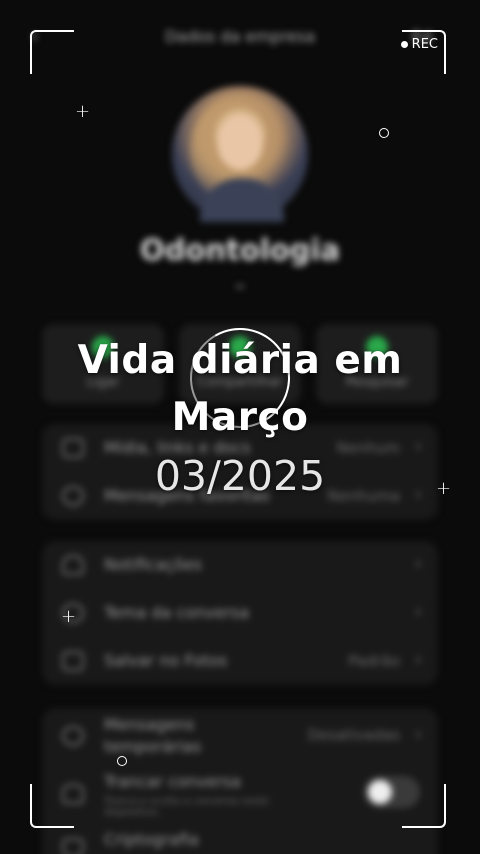  I want to click on frame-corner-bottom-right, so click(424, 806).